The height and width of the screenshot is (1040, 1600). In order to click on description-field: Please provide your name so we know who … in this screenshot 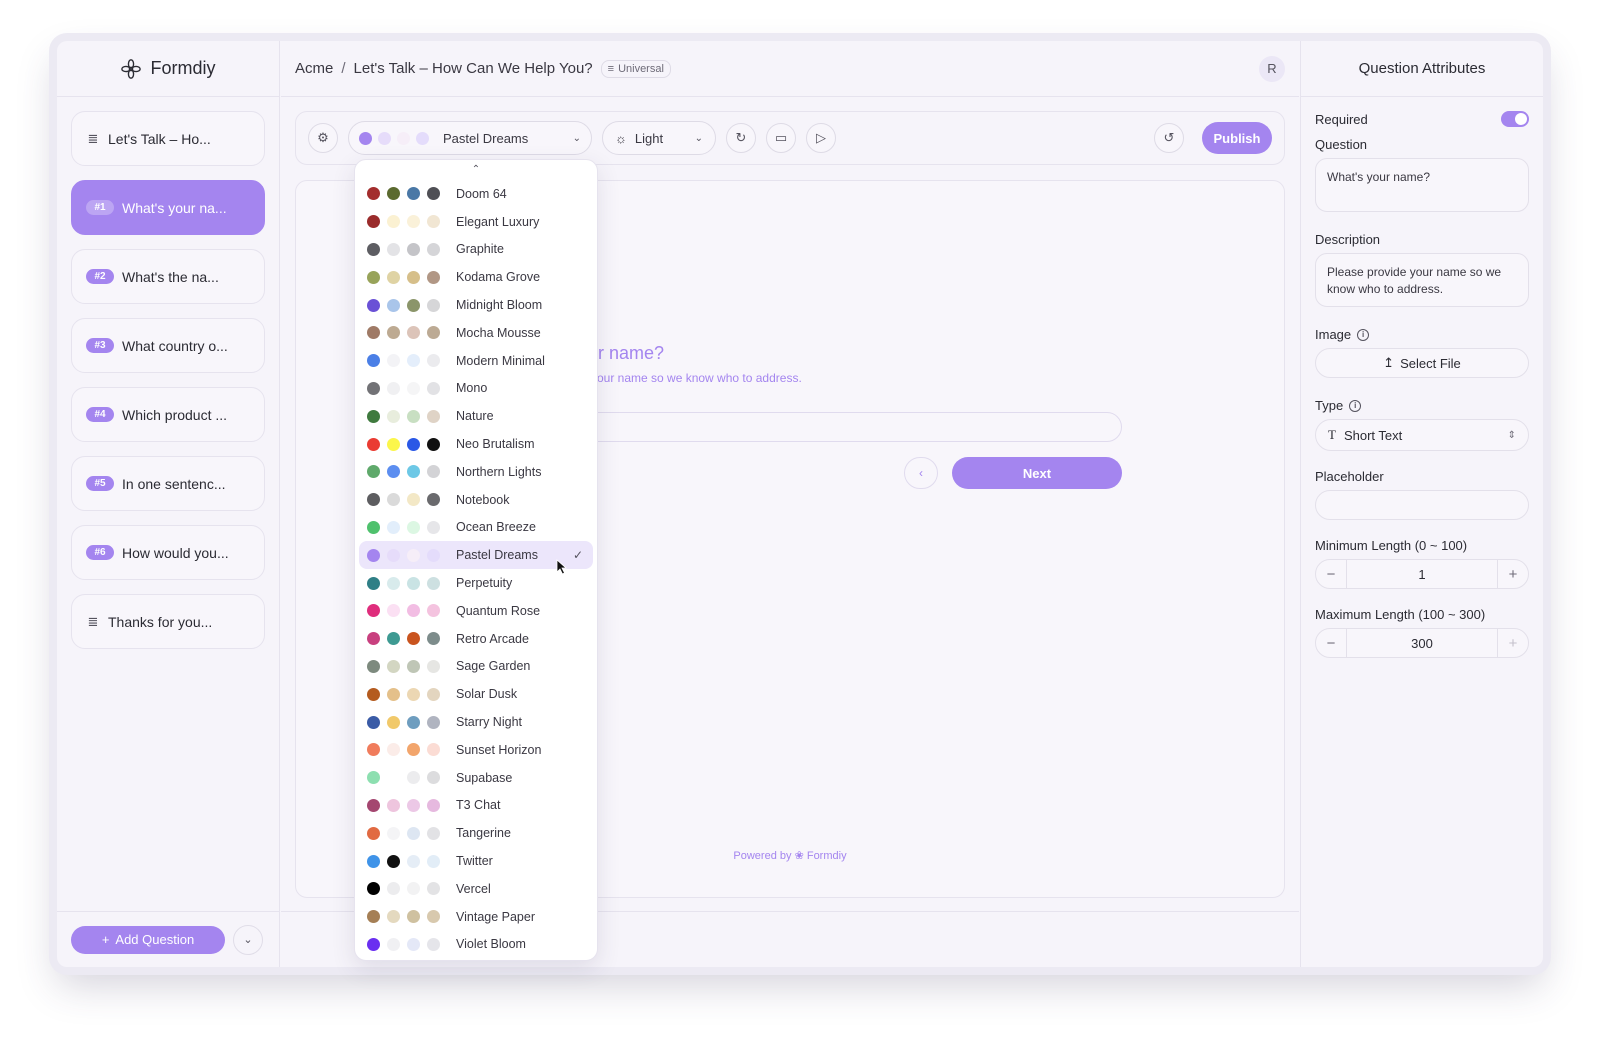, I will do `click(1422, 280)`.